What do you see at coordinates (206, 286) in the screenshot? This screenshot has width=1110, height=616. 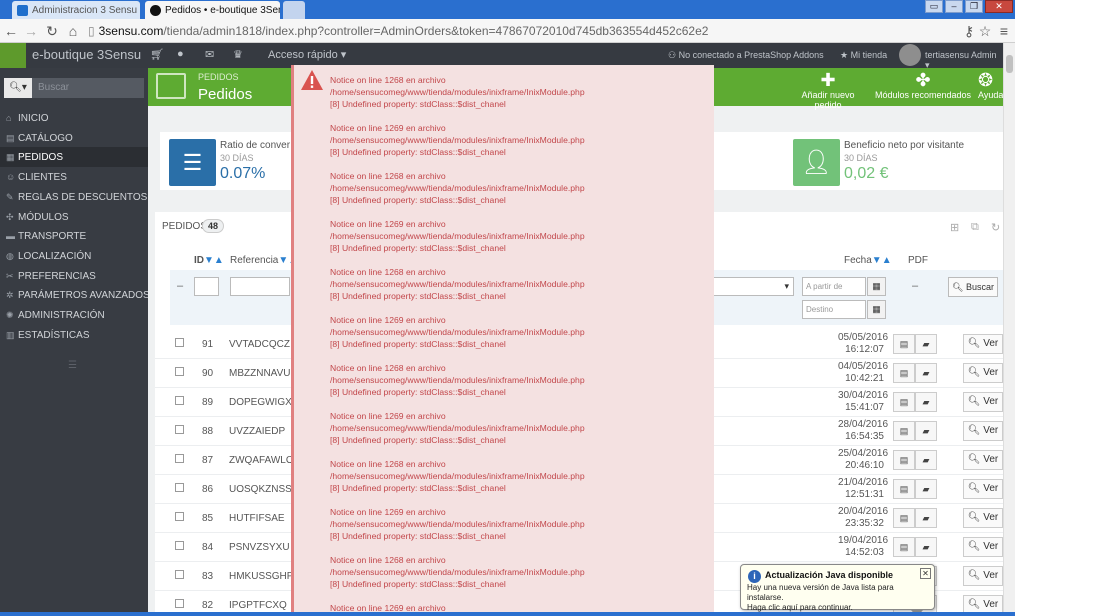 I see `filter-id-input` at bounding box center [206, 286].